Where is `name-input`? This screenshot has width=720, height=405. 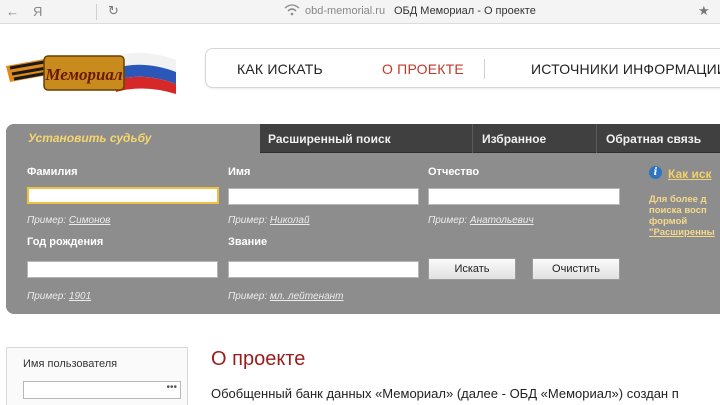 name-input is located at coordinates (323, 196).